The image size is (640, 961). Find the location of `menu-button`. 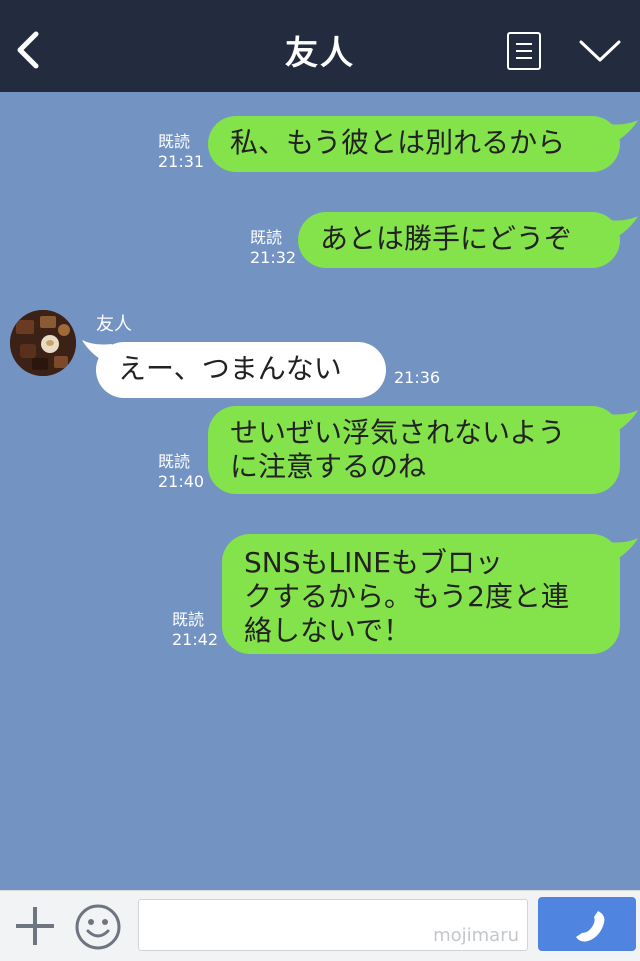

menu-button is located at coordinates (524, 51).